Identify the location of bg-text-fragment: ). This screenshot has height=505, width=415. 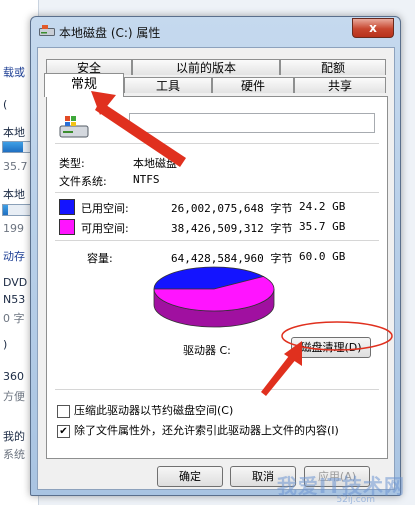
(5, 344).